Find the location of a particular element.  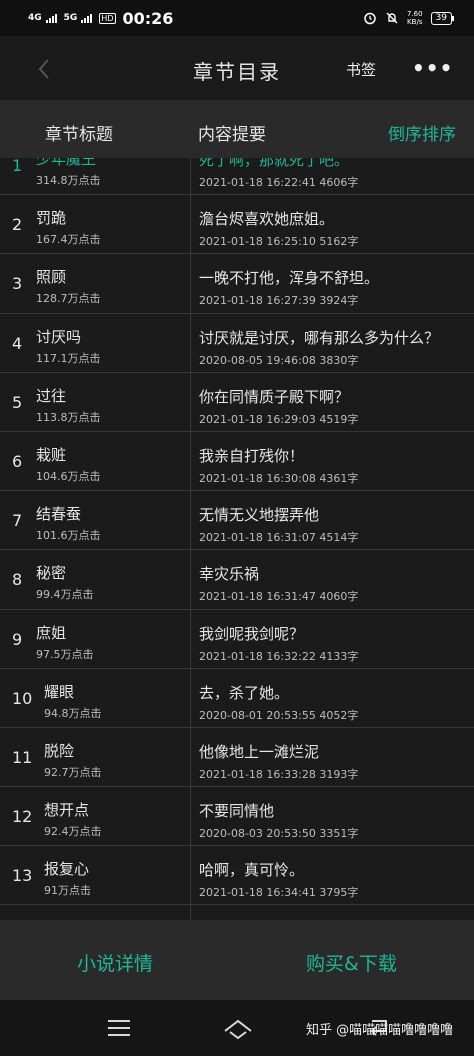

chapter-meta: 2020-08-03 20:53:50 3351字 is located at coordinates (279, 834).